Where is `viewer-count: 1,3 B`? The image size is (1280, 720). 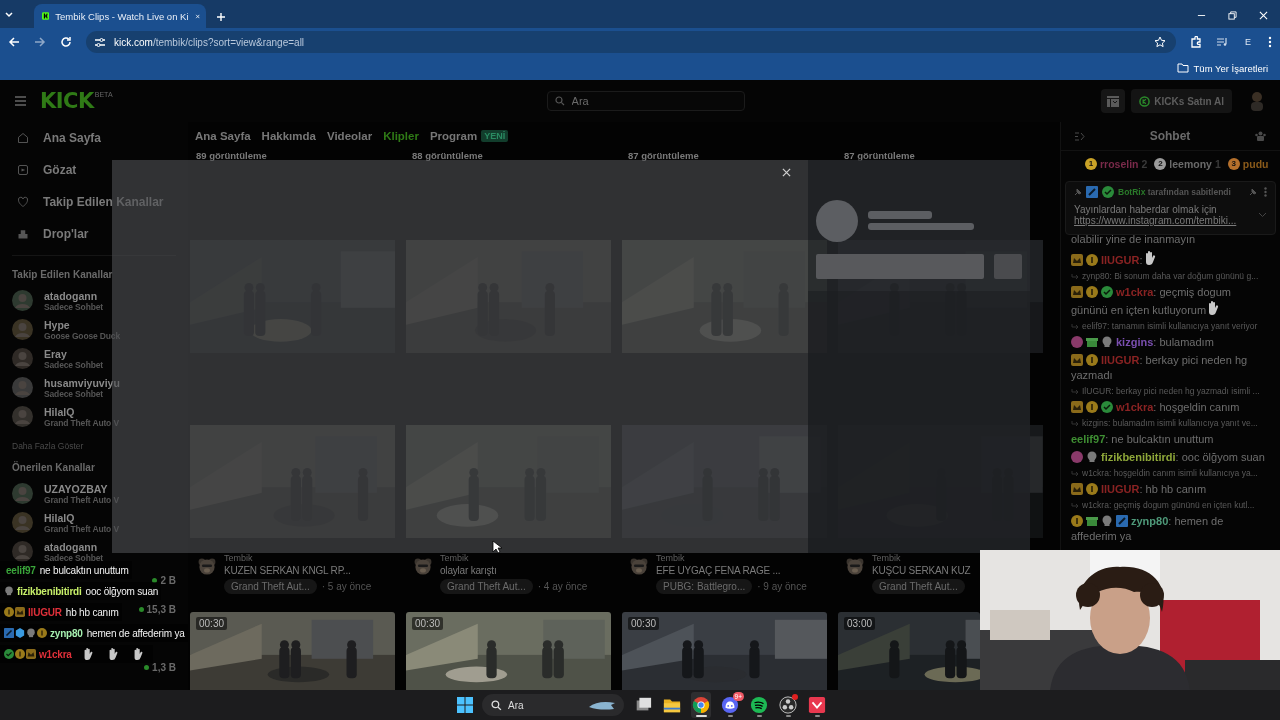
viewer-count: 1,3 B is located at coordinates (160, 667).